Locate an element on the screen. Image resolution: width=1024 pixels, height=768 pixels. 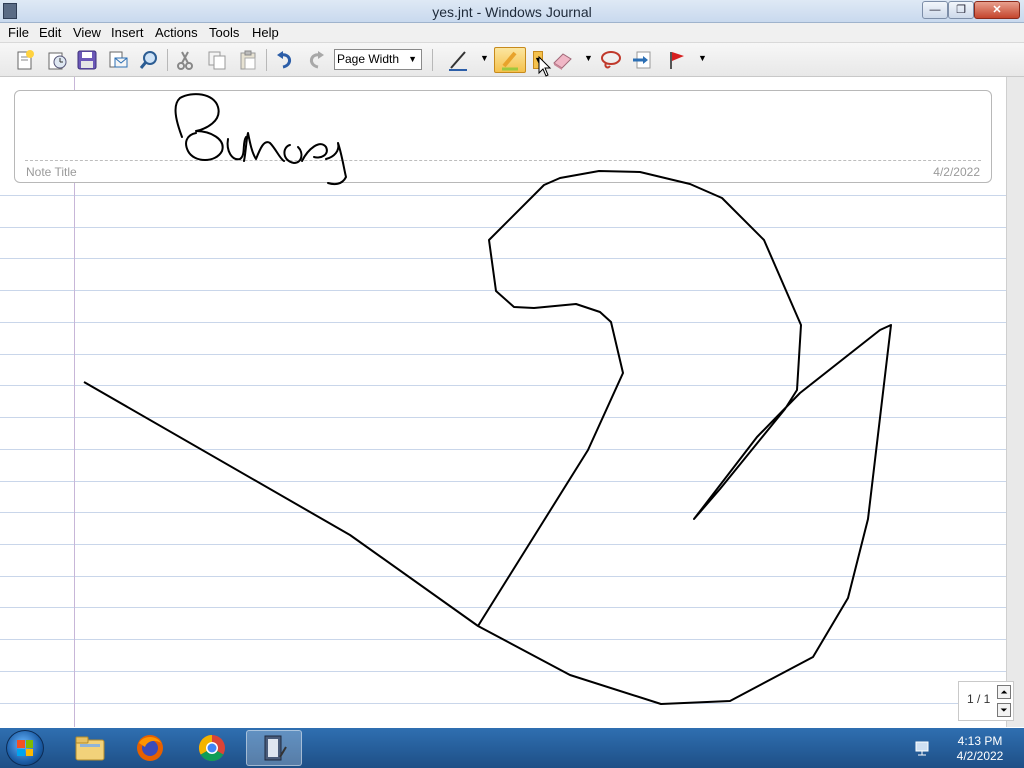
menu-tools: Tools is located at coordinates (224, 32).